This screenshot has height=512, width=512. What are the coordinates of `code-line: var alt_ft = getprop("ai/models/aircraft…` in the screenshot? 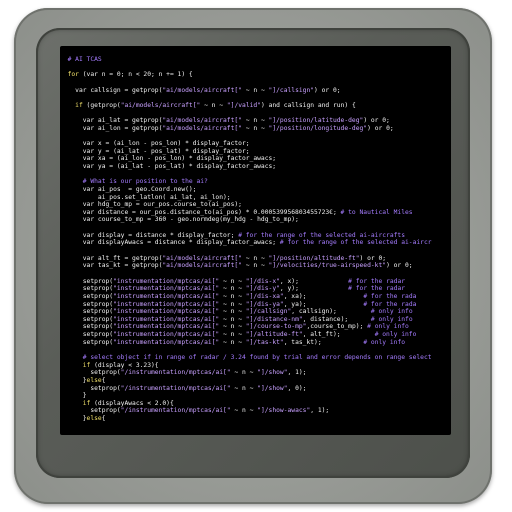 It's located at (246, 259).